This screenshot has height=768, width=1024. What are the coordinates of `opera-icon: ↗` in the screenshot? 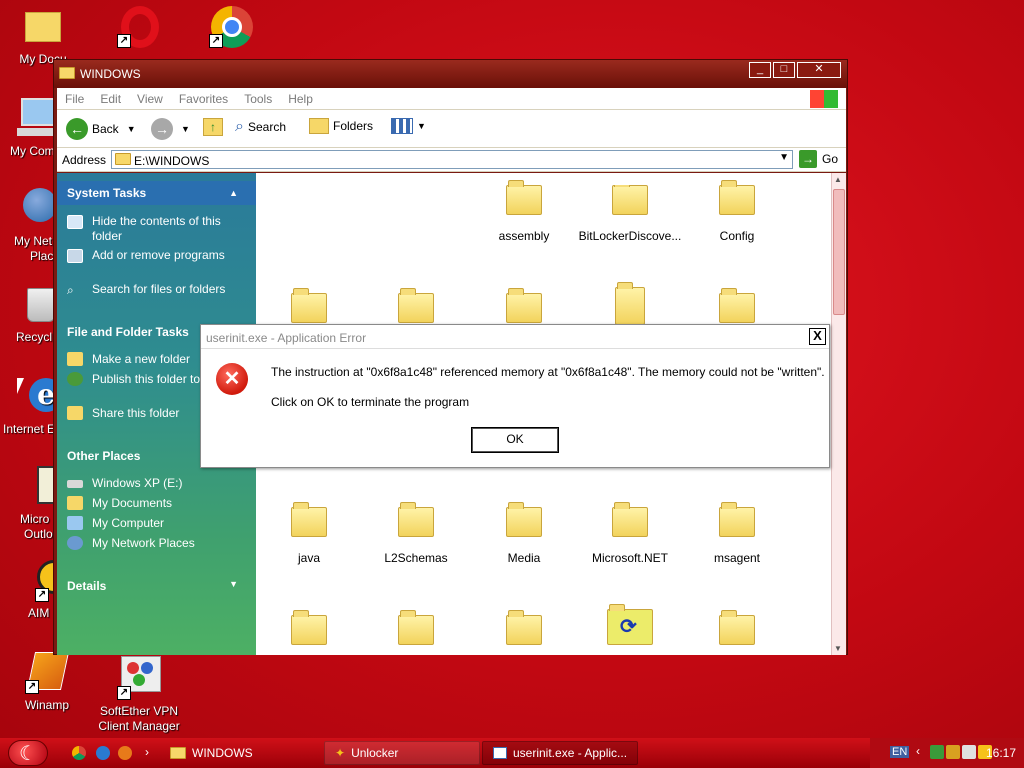 It's located at (139, 26).